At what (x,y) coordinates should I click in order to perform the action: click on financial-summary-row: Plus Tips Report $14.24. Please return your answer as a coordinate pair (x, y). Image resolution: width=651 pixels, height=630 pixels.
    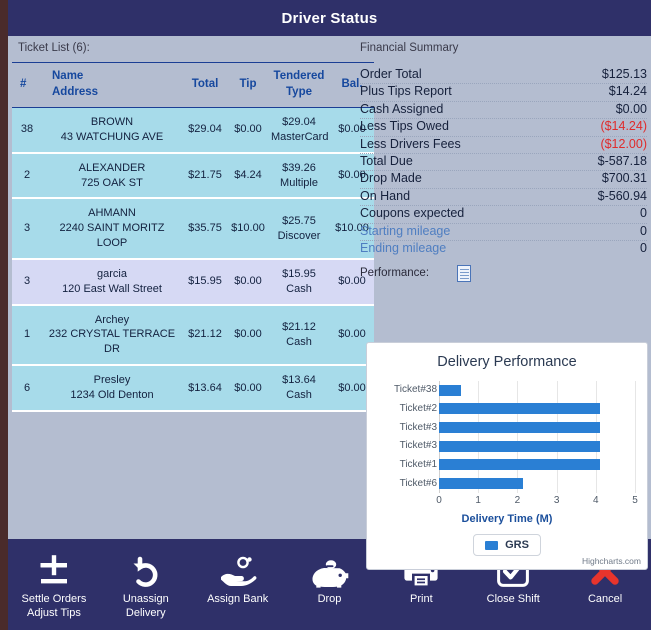
    Looking at the image, I should click on (503, 93).